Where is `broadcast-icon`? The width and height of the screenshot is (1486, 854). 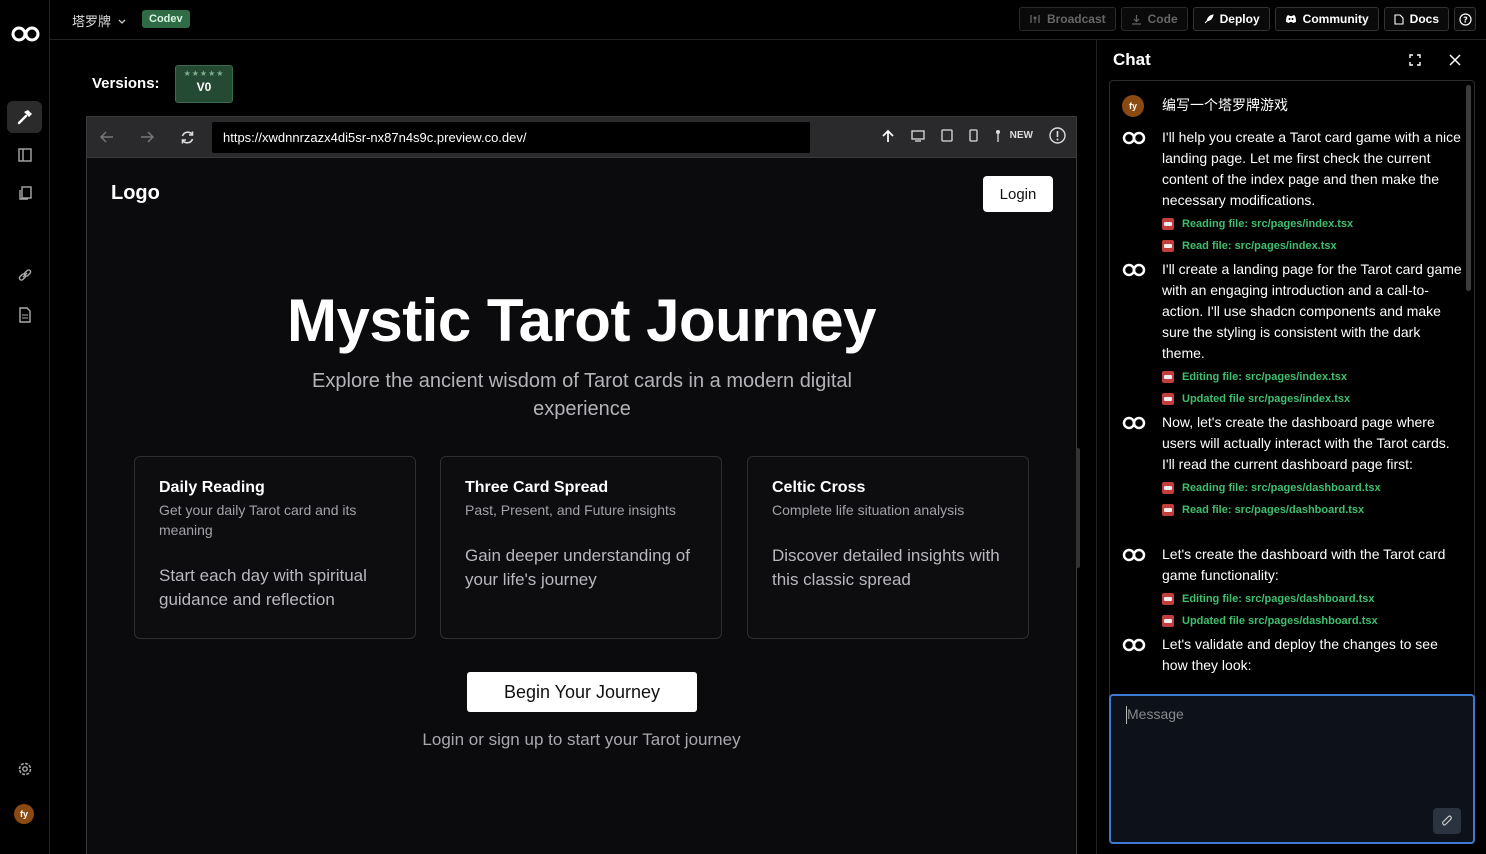
broadcast-icon is located at coordinates (1035, 19).